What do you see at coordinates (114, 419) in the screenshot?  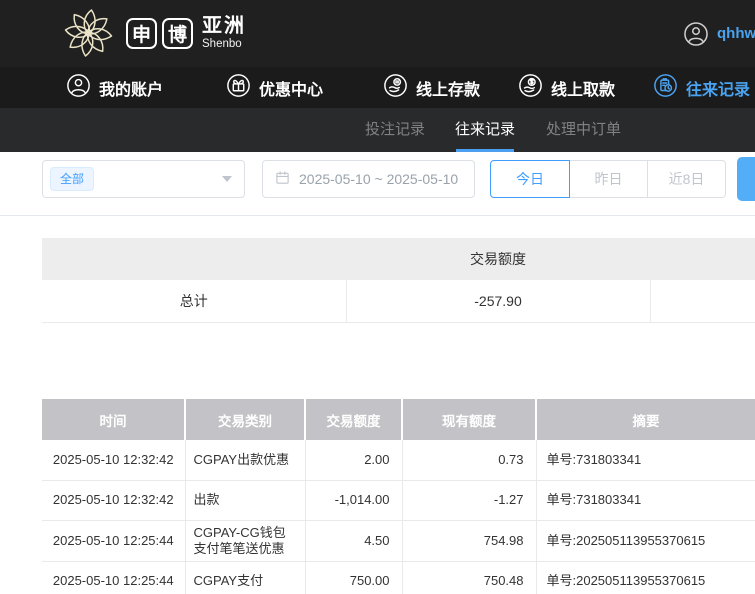 I see `col-header-time: 时间` at bounding box center [114, 419].